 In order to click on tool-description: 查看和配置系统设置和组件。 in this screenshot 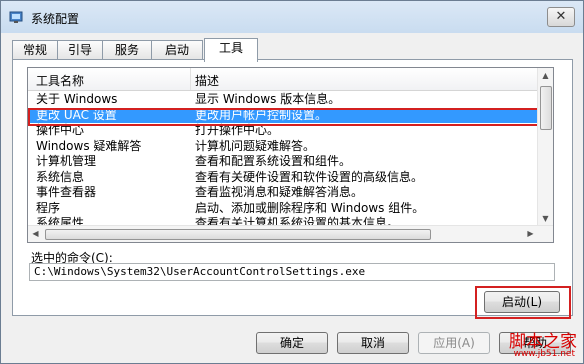, I will do `click(273, 161)`.